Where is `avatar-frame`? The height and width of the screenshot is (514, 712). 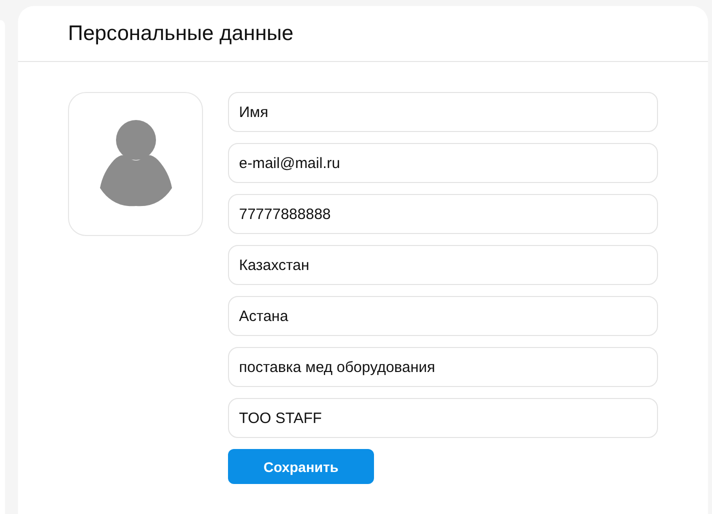 avatar-frame is located at coordinates (135, 164).